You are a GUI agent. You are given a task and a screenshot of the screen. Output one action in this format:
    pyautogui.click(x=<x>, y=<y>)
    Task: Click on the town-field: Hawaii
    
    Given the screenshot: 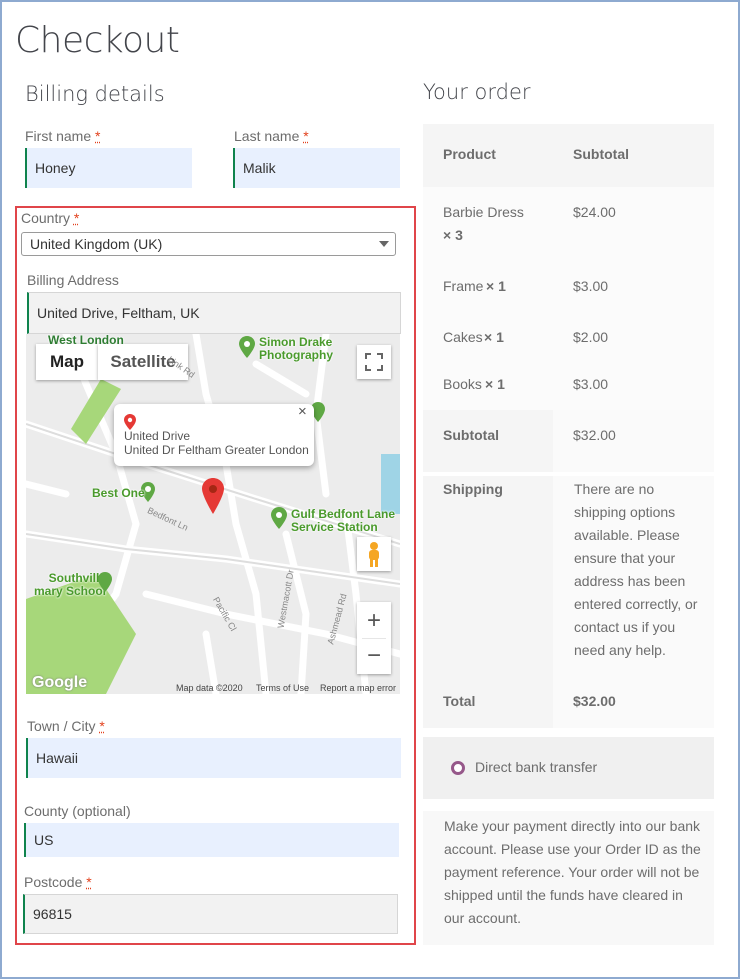 What is the action you would take?
    pyautogui.click(x=213, y=758)
    